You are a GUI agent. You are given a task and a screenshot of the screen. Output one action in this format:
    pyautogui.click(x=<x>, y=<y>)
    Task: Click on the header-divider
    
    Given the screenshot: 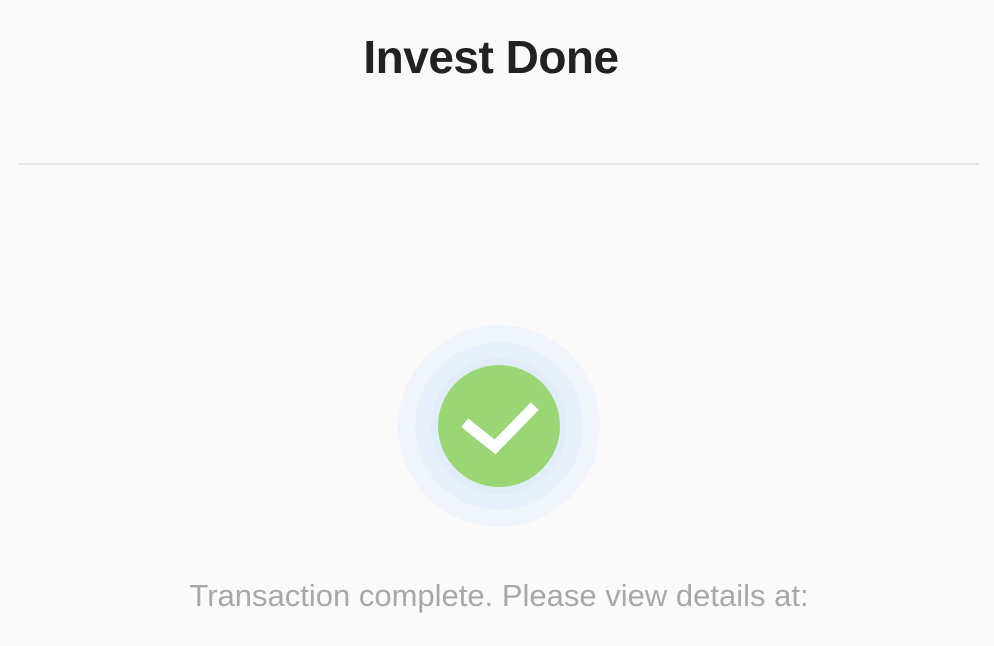 What is the action you would take?
    pyautogui.click(x=498, y=164)
    